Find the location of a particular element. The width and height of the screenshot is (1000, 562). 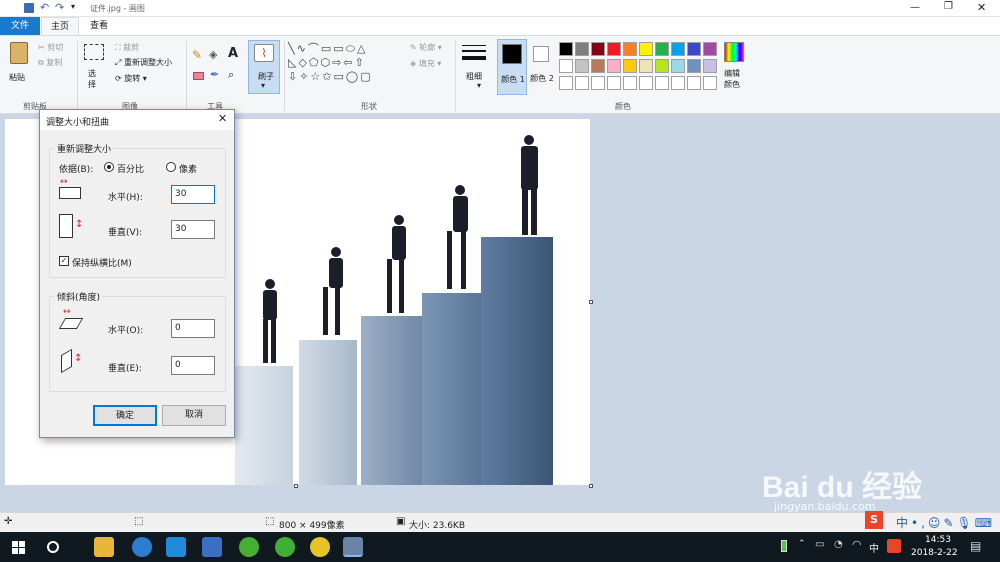

wifi-icon: ◠ is located at coordinates (857, 544).